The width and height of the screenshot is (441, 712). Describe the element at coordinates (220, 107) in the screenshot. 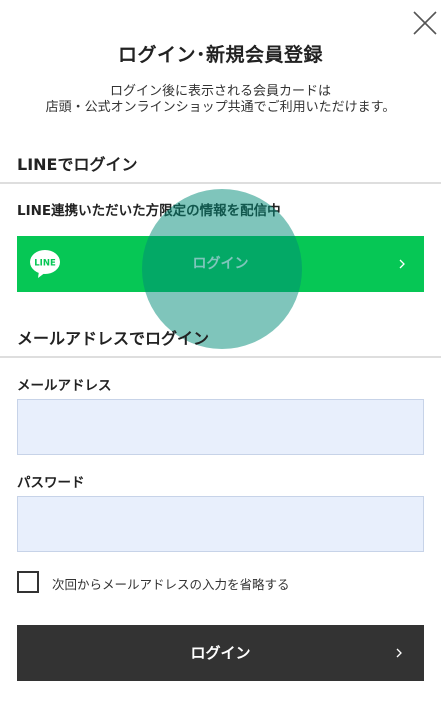

I see `subtitle-line-2: 店頭・公式オンラインショップ共通でご利用いただけます。` at that location.